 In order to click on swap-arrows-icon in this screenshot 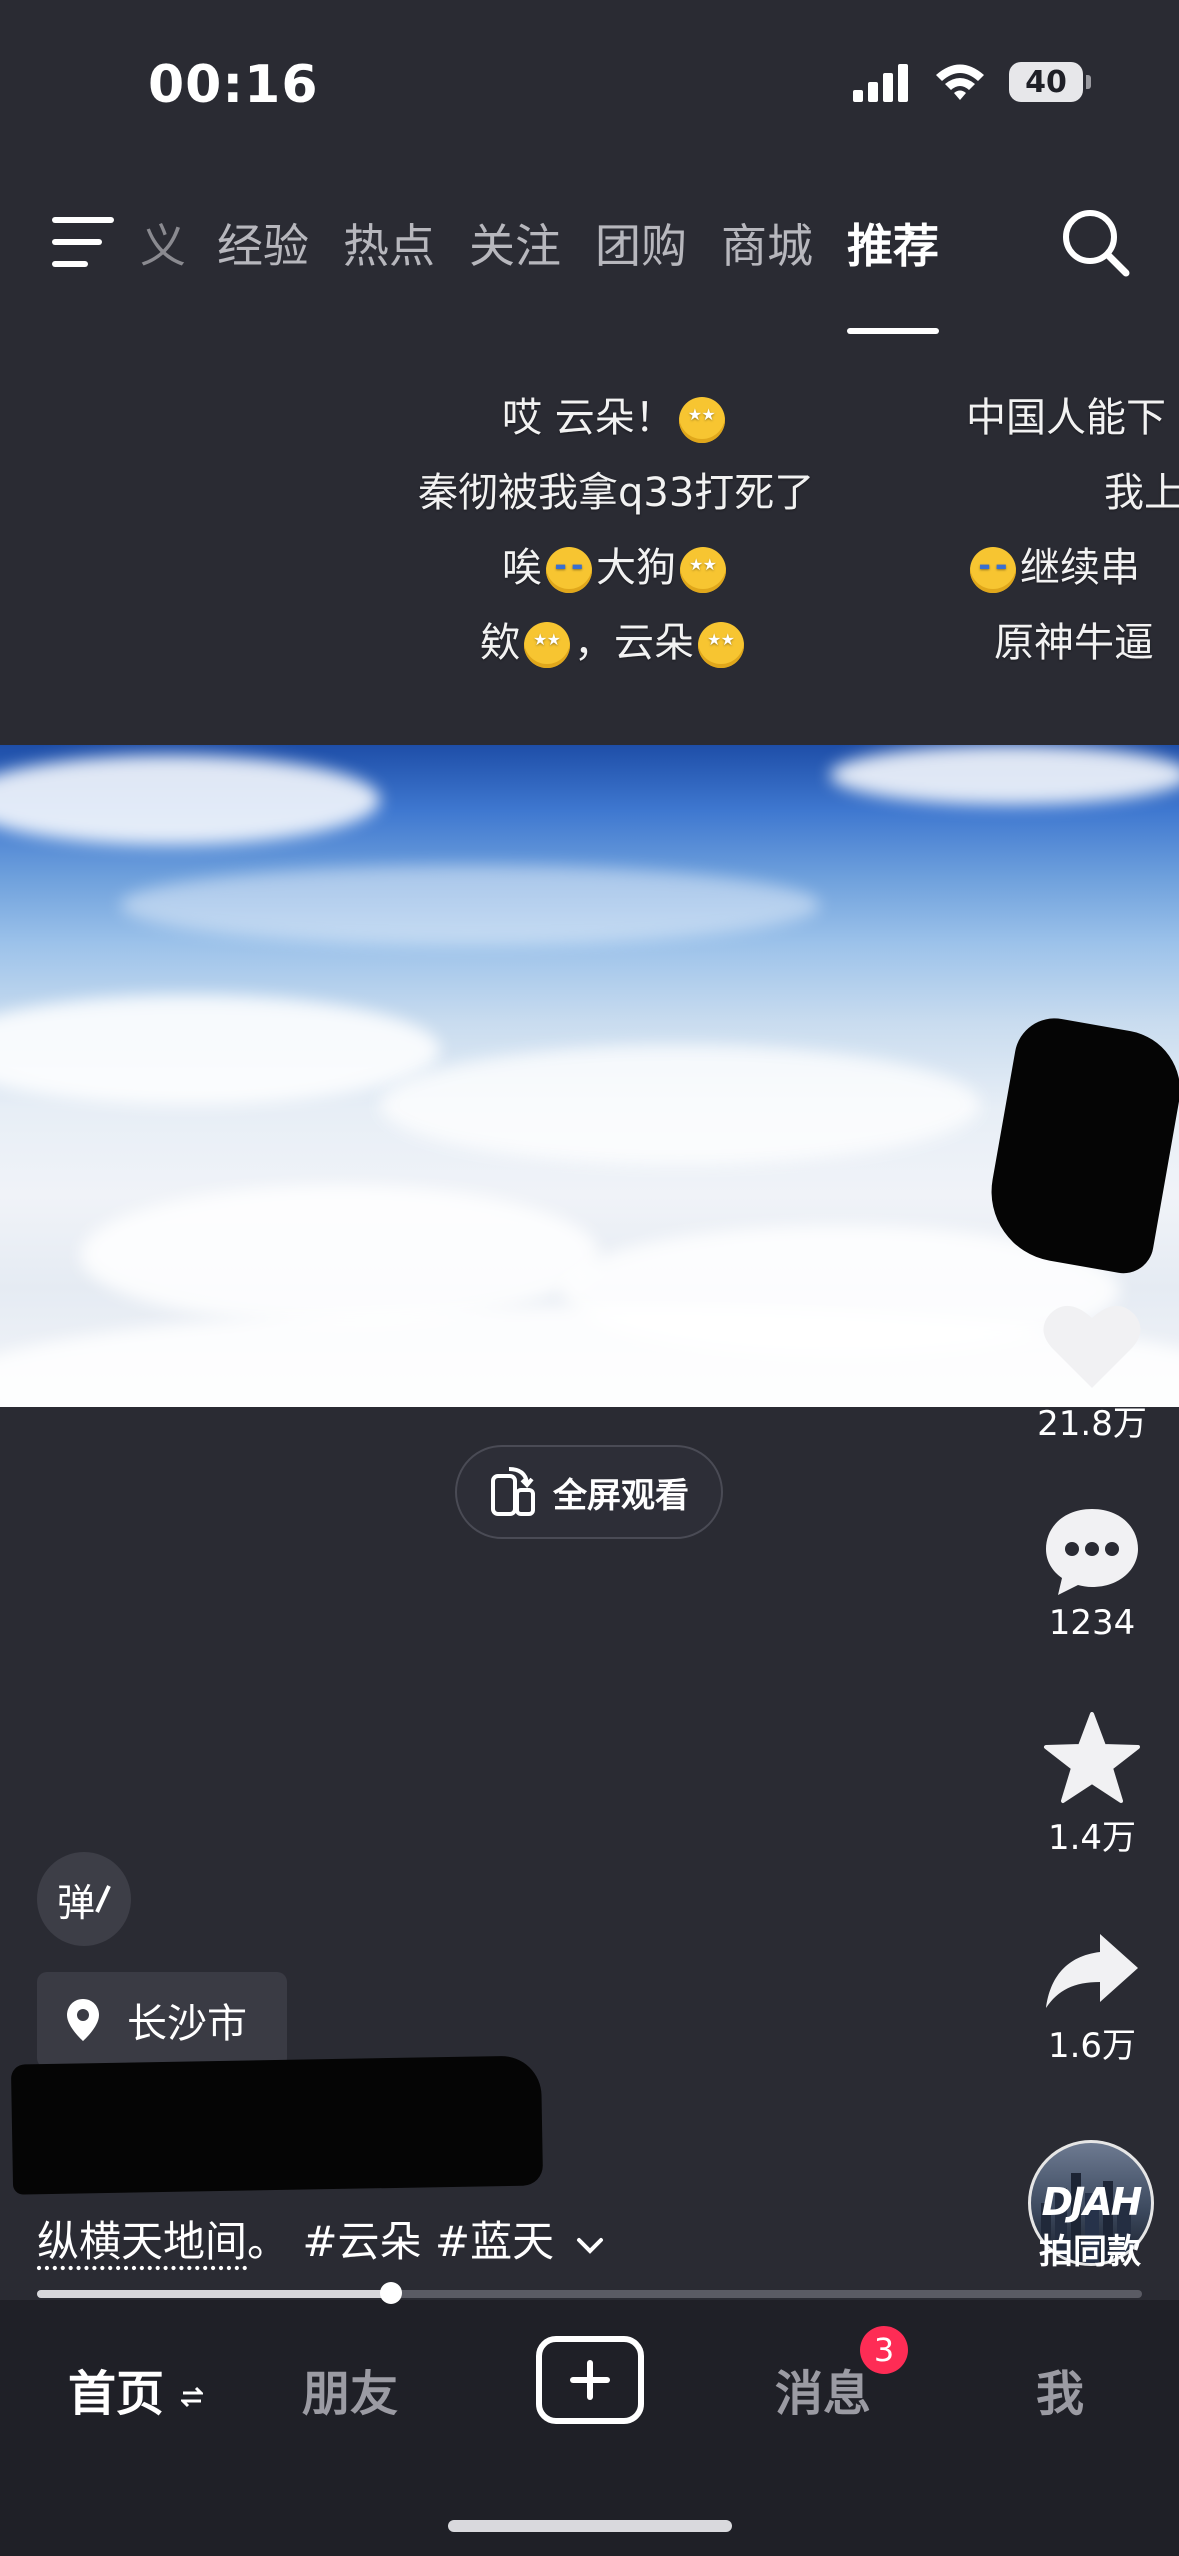, I will do `click(192, 2397)`.